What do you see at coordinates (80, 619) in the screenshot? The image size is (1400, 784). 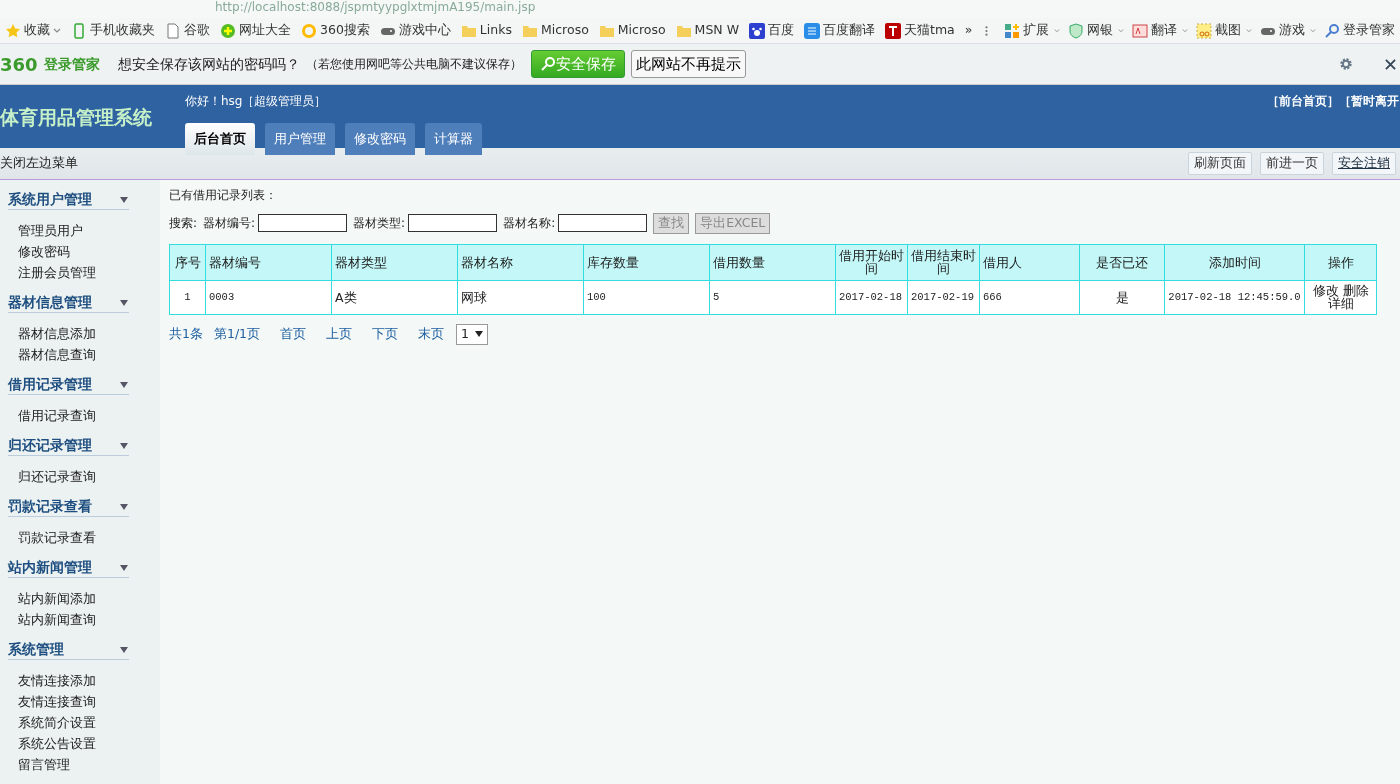 I see `sidebar-item: 站内新闻查询` at bounding box center [80, 619].